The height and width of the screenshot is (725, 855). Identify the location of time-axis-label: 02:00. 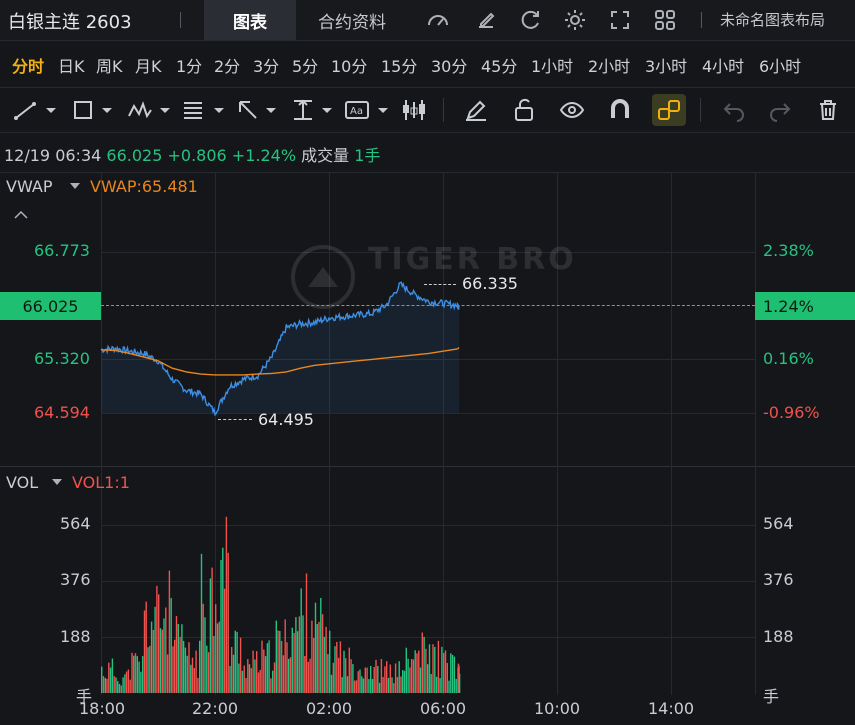
(329, 708).